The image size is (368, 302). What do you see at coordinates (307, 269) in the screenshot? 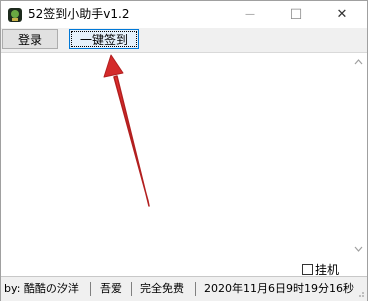
I see `hang-checkbox` at bounding box center [307, 269].